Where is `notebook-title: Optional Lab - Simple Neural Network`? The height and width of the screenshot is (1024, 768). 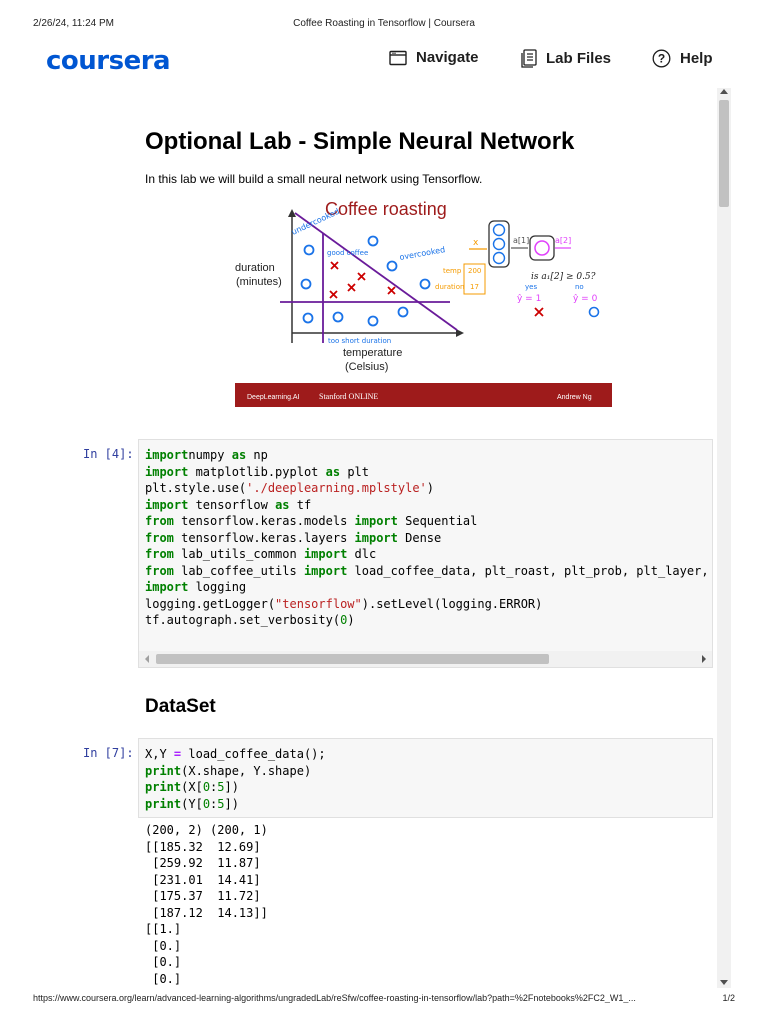 notebook-title: Optional Lab - Simple Neural Network is located at coordinates (360, 141).